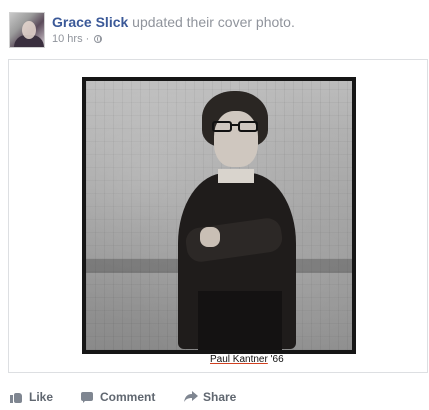  What do you see at coordinates (236, 127) in the screenshot?
I see `photo-glasses` at bounding box center [236, 127].